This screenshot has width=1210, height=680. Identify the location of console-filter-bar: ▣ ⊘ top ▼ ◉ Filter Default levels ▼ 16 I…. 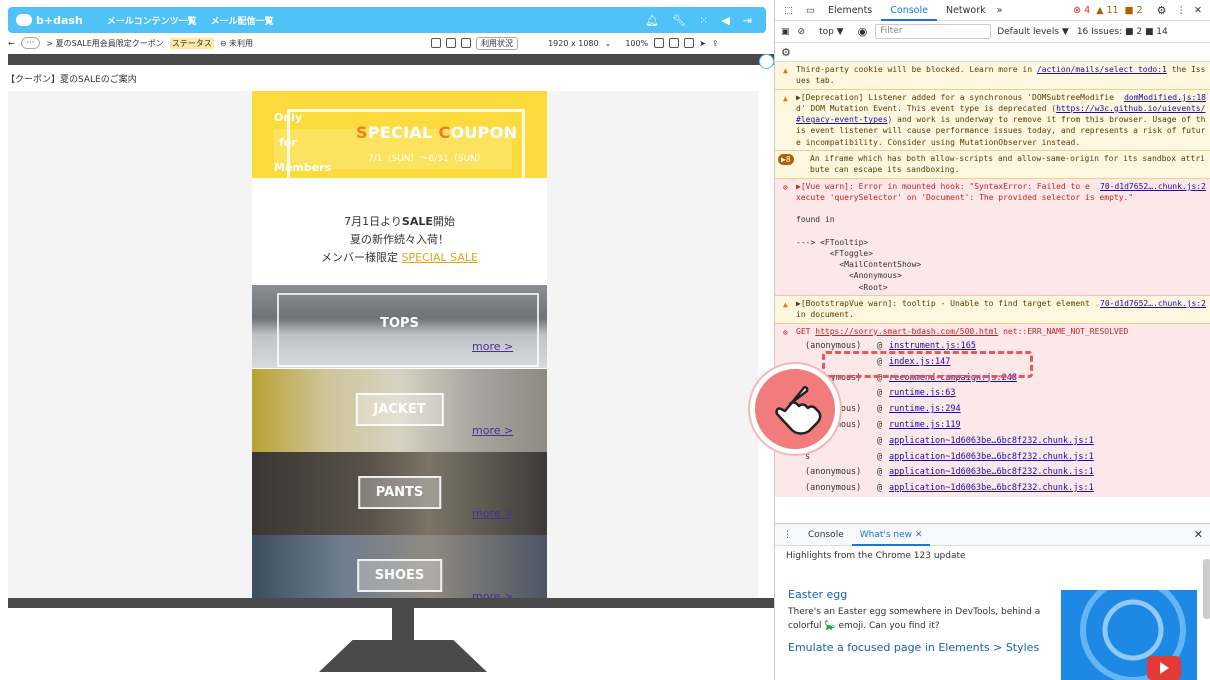
(992, 32).